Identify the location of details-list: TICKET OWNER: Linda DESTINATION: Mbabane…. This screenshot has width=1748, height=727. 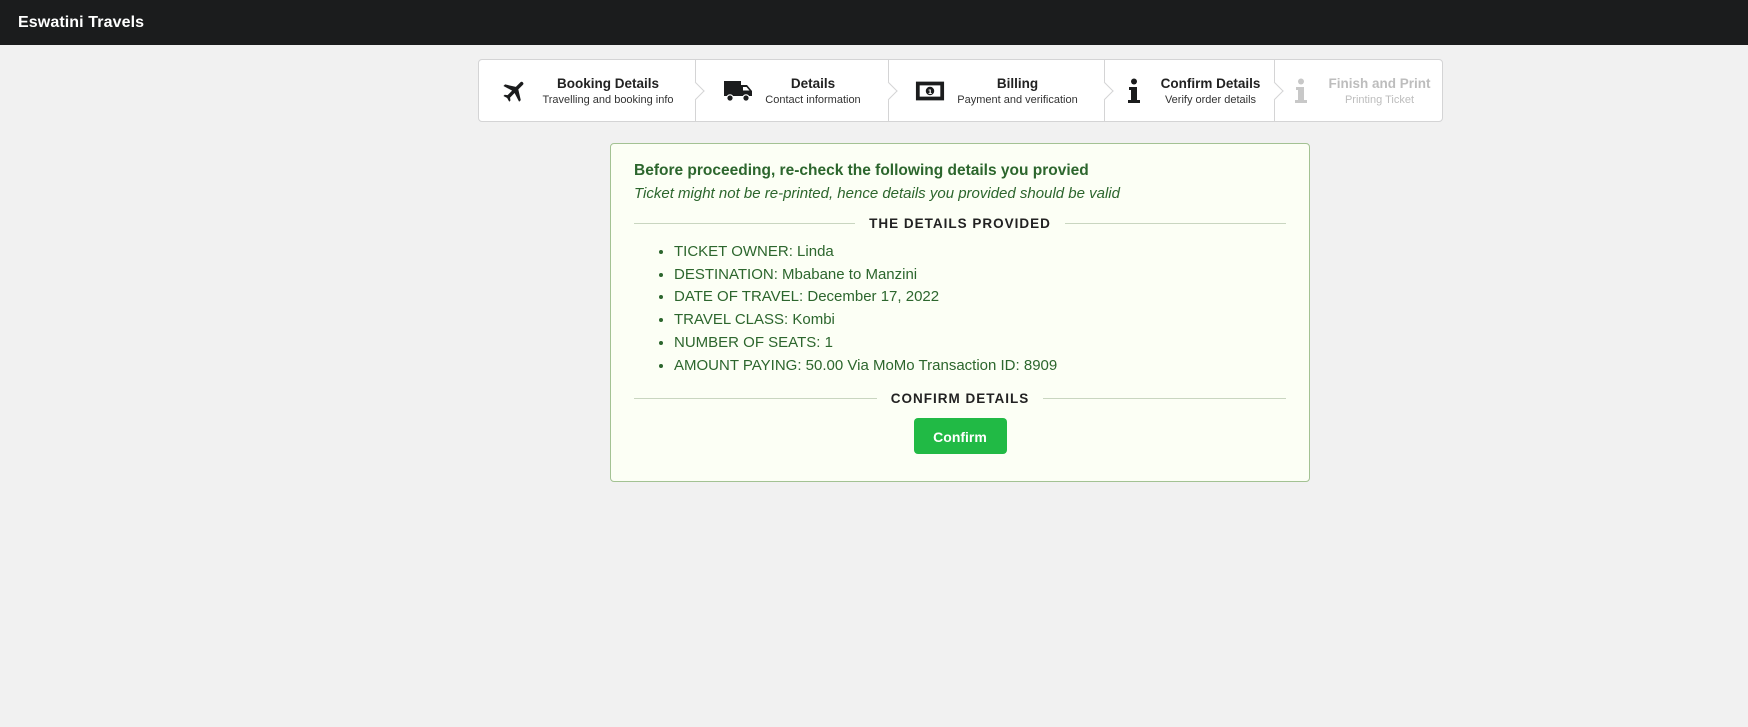
(960, 309).